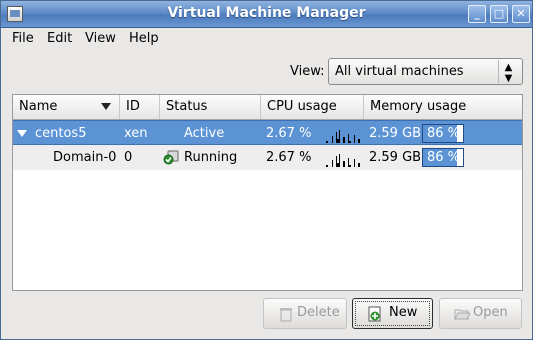 This screenshot has width=533, height=340. What do you see at coordinates (286, 315) in the screenshot?
I see `trash-icon` at bounding box center [286, 315].